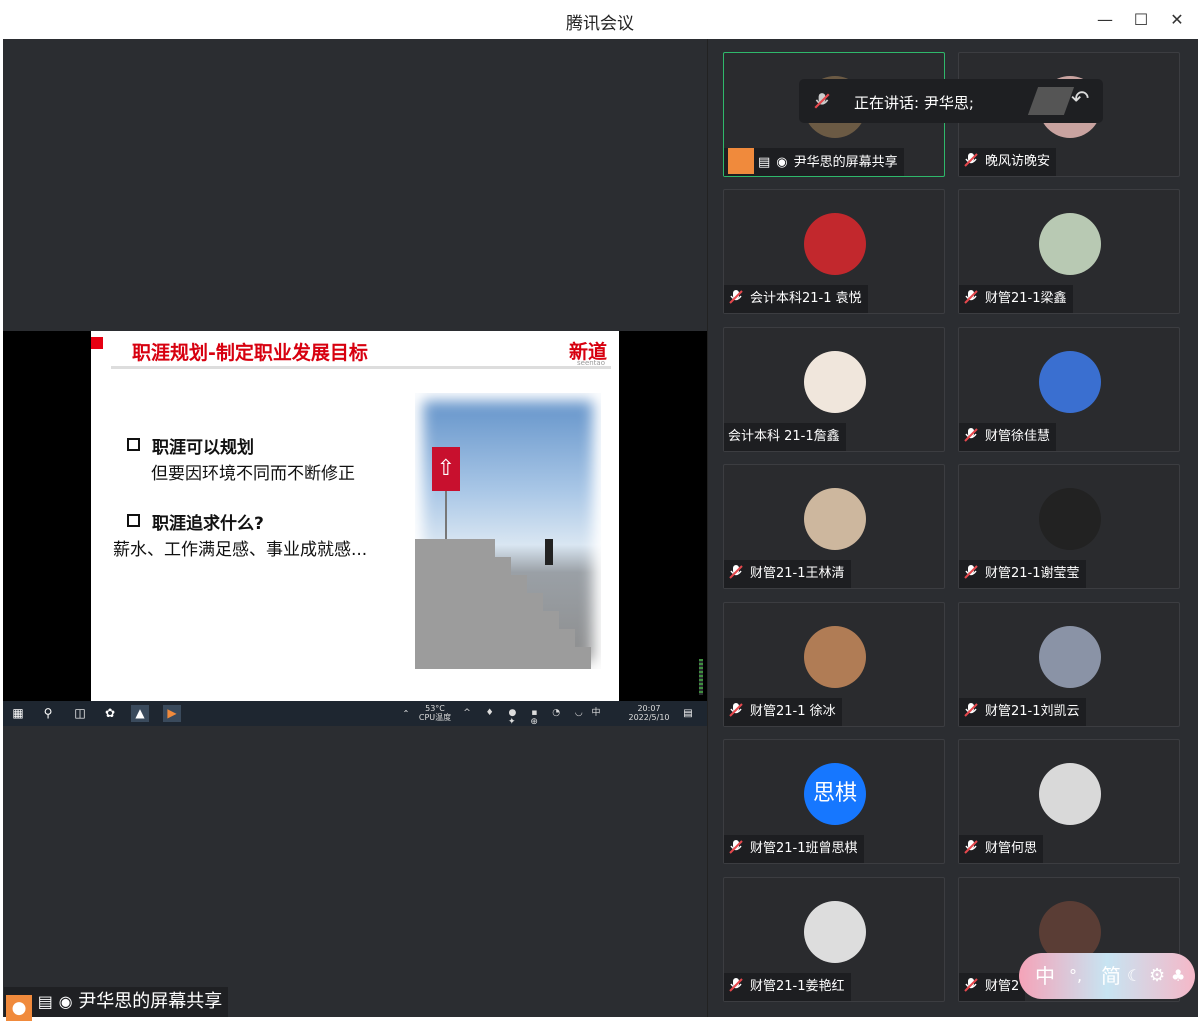 The image size is (1200, 1021). Describe the element at coordinates (435, 708) in the screenshot. I see `cpu-temp-value: 53°C` at that location.